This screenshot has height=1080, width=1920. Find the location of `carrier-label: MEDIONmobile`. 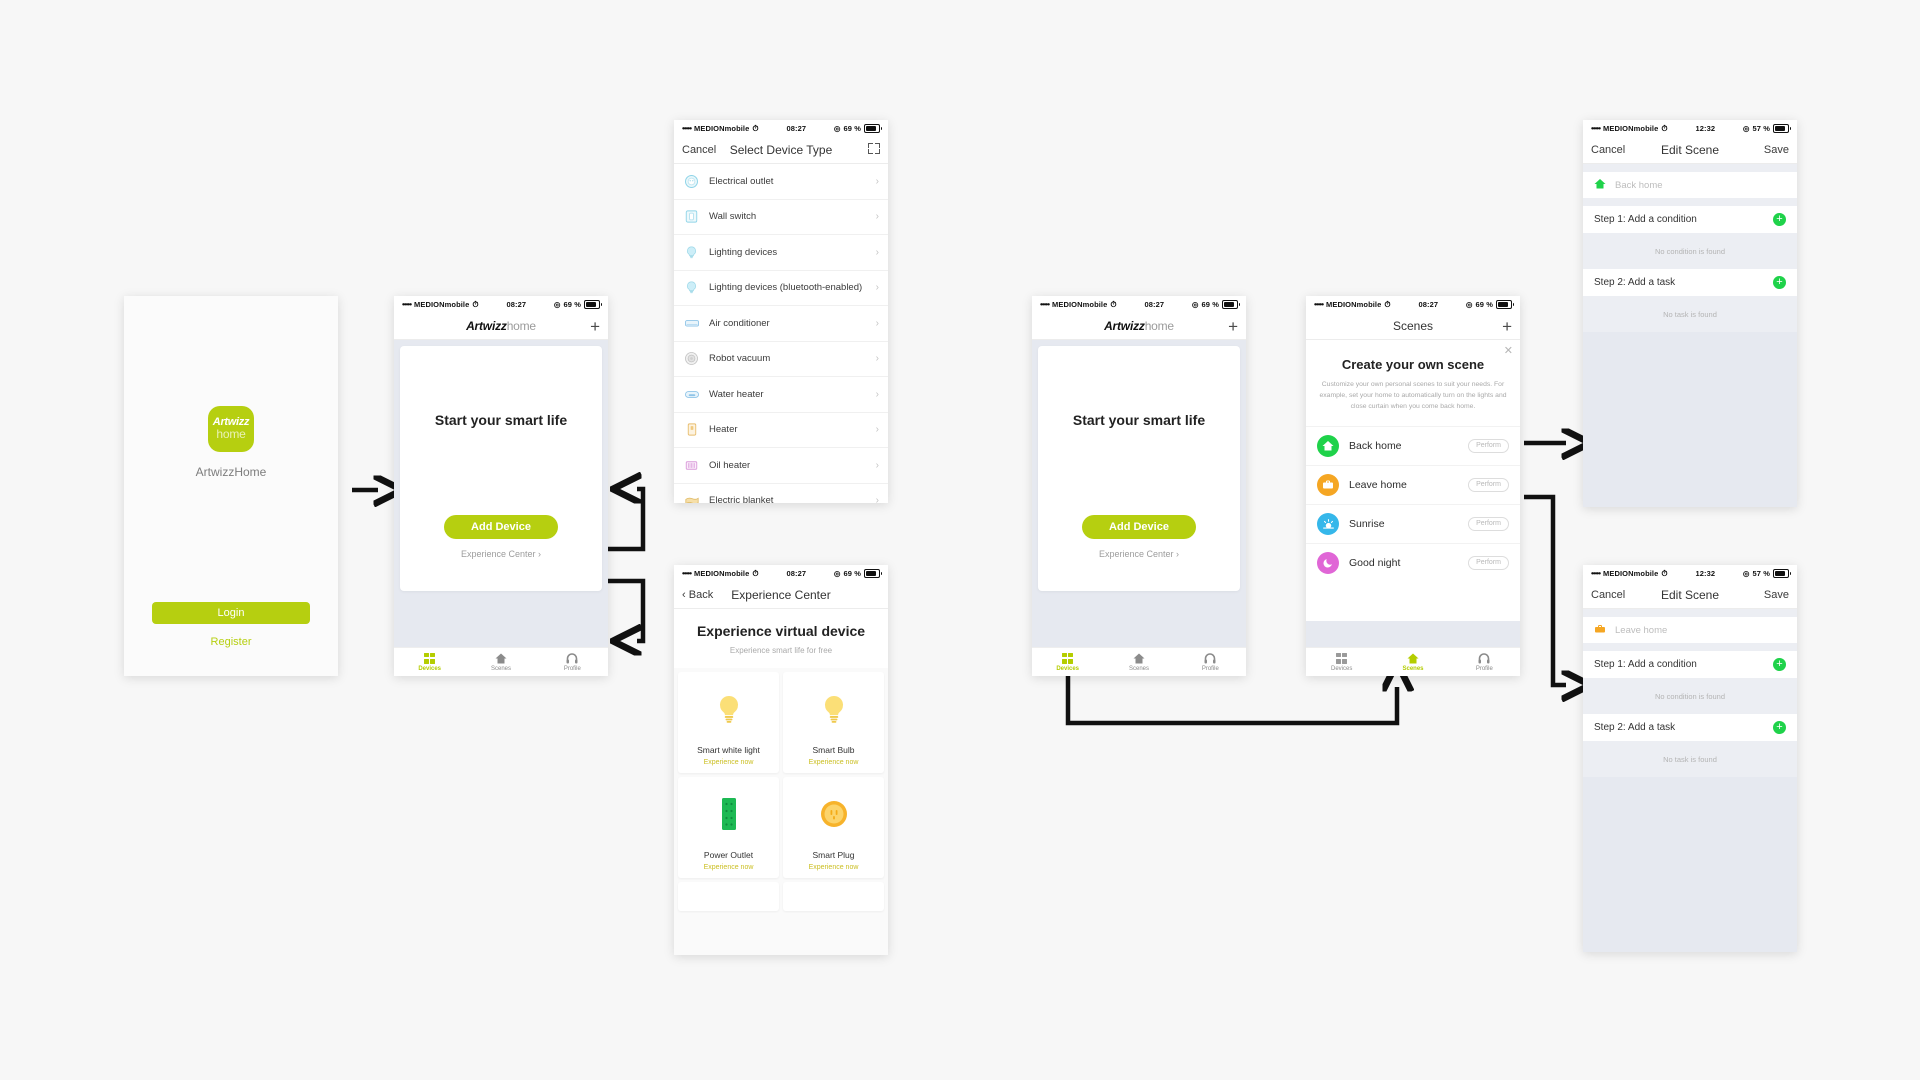

carrier-label: MEDIONmobile is located at coordinates (722, 128).